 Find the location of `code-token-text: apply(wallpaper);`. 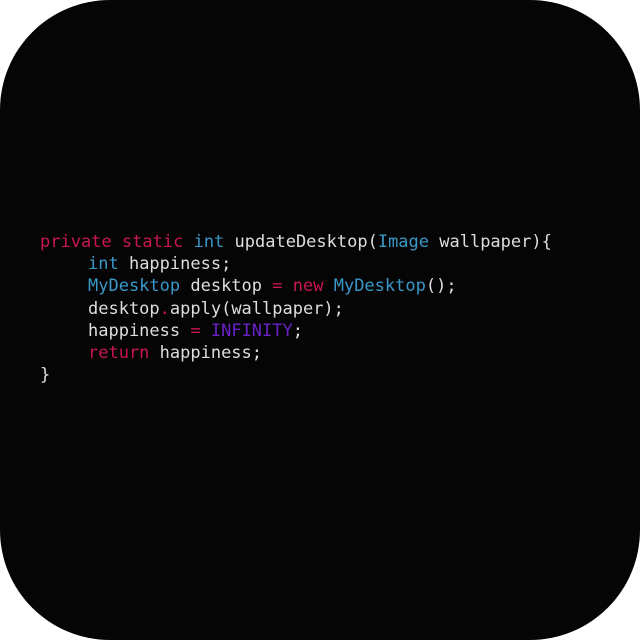

code-token-text: apply(wallpaper); is located at coordinates (256, 308).